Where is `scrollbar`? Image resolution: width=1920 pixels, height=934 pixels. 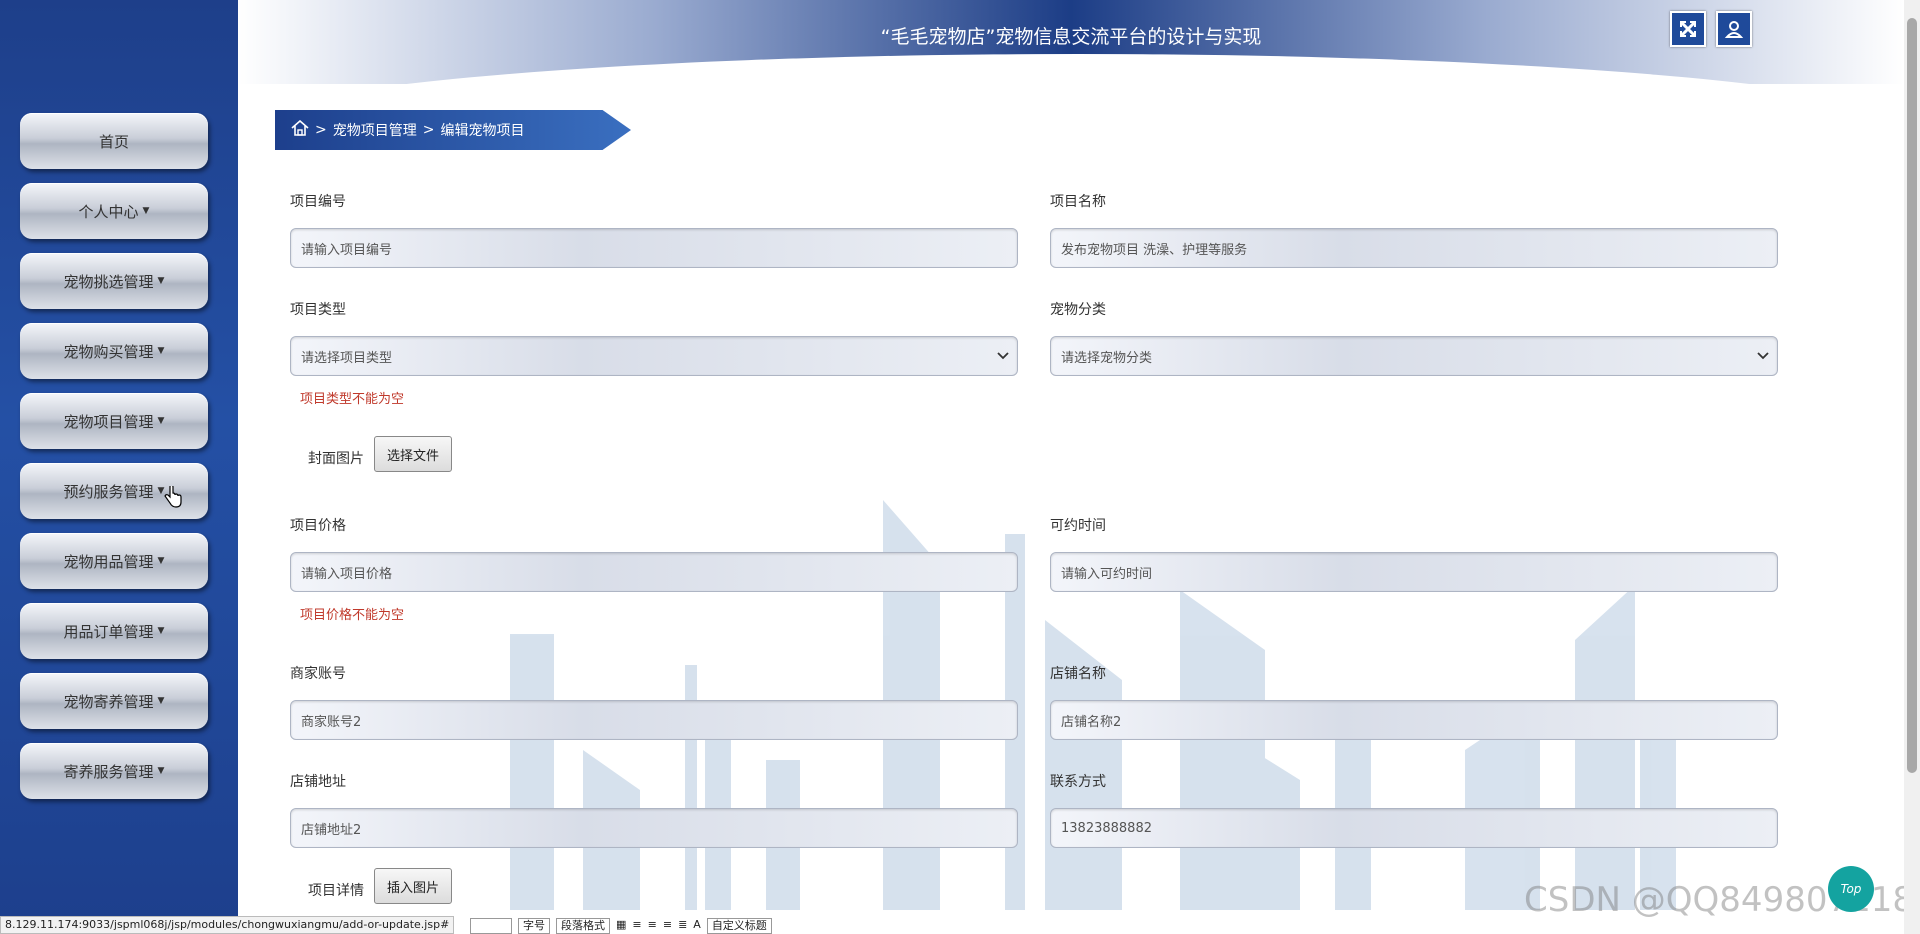 scrollbar is located at coordinates (1912, 467).